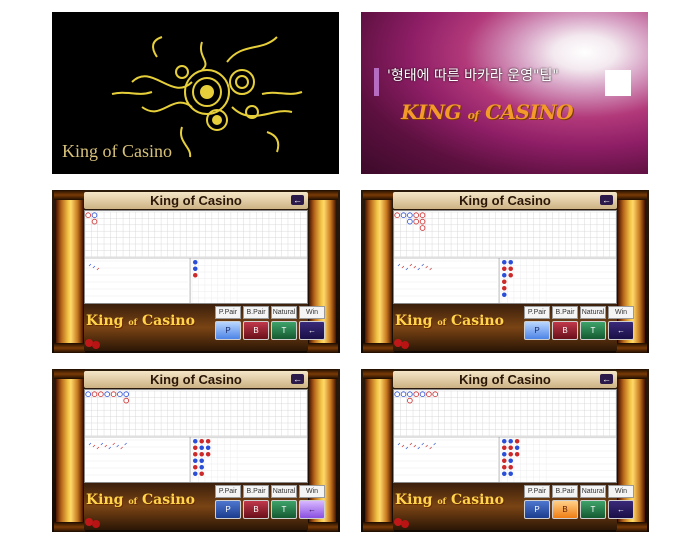  Describe the element at coordinates (117, 151) in the screenshot. I see `logo-title: King of Casino` at that location.